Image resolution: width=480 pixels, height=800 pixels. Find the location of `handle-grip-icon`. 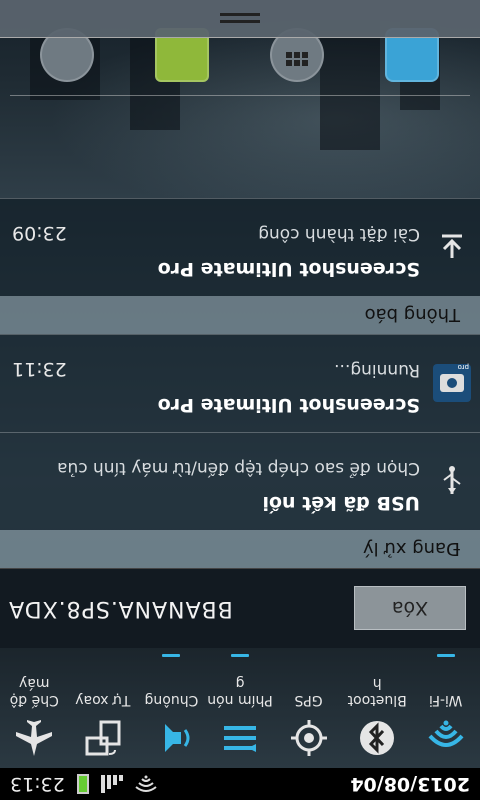

handle-grip-icon is located at coordinates (240, 18).